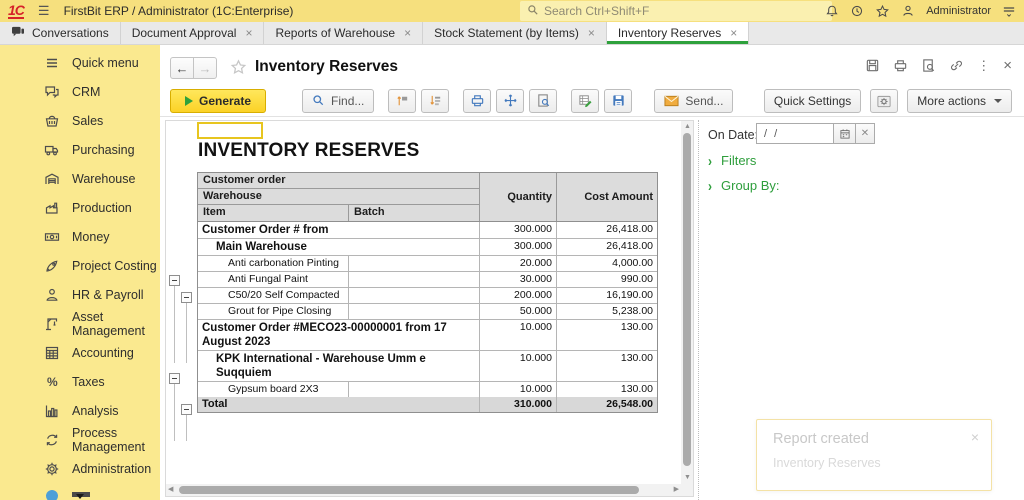  What do you see at coordinates (585, 100) in the screenshot?
I see `edit-spreadsheet-button` at bounding box center [585, 100].